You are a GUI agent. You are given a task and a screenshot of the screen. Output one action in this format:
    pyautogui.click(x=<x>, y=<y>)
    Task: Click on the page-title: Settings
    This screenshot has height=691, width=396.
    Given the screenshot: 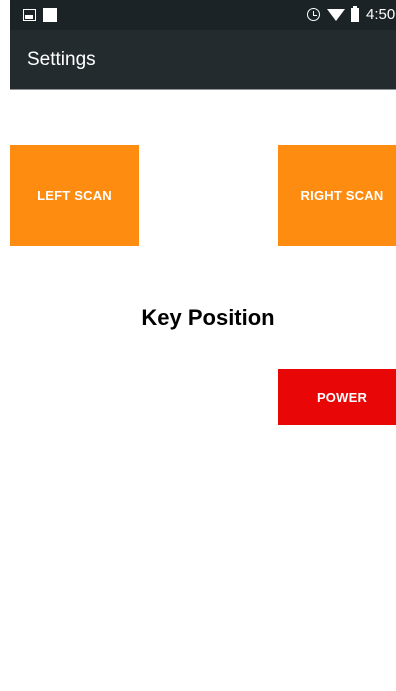 What is the action you would take?
    pyautogui.click(x=61, y=59)
    